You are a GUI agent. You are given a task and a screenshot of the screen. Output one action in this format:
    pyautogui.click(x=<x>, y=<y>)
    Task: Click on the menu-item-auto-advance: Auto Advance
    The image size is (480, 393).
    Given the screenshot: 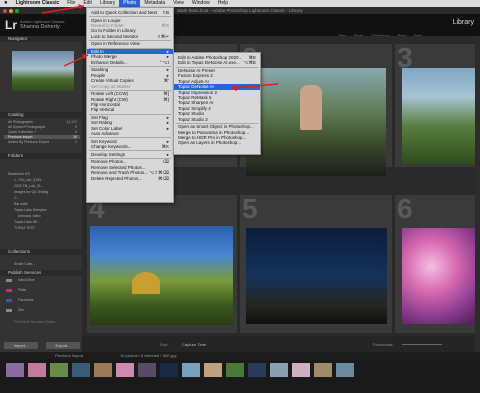 What is the action you would take?
    pyautogui.click(x=130, y=133)
    